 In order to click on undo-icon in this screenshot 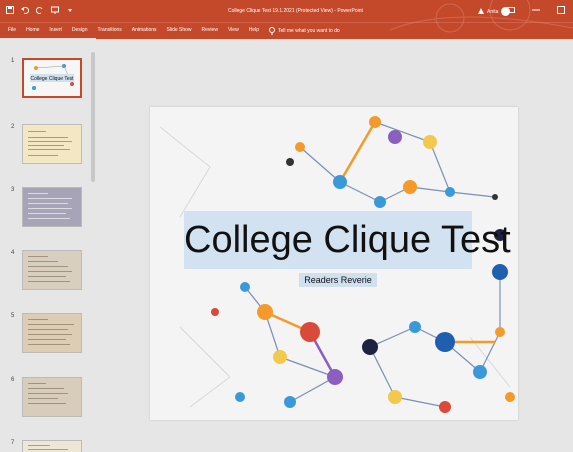, I will do `click(25, 10)`.